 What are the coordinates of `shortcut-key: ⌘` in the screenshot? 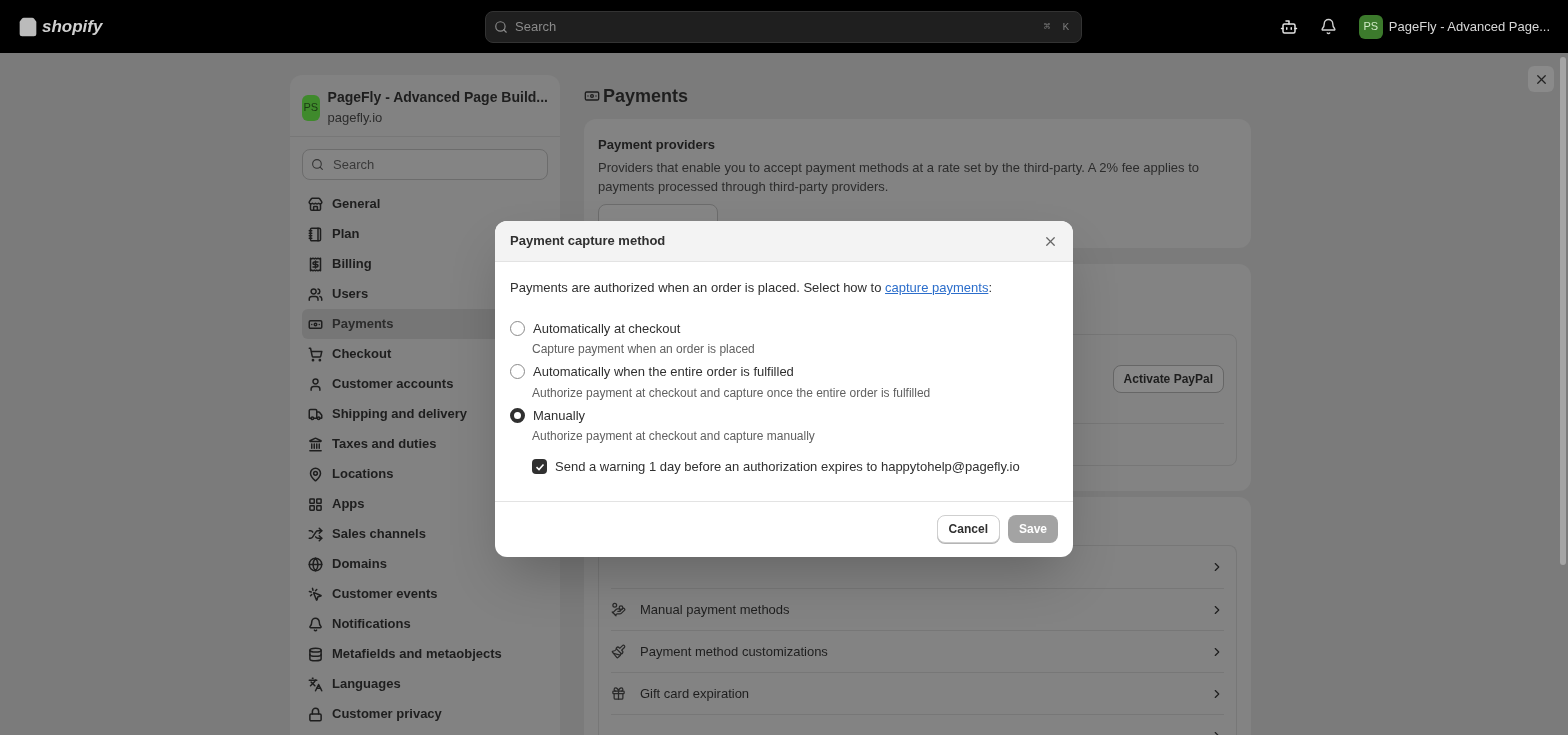 It's located at (1047, 26).